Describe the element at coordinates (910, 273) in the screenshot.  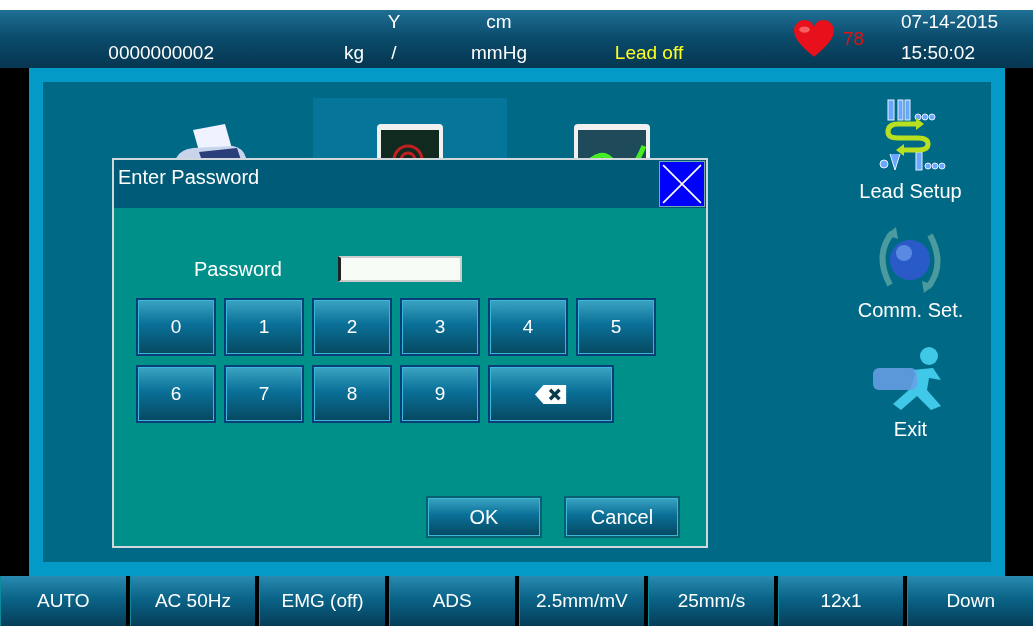
I see `menu-item: Comm. Set.` at that location.